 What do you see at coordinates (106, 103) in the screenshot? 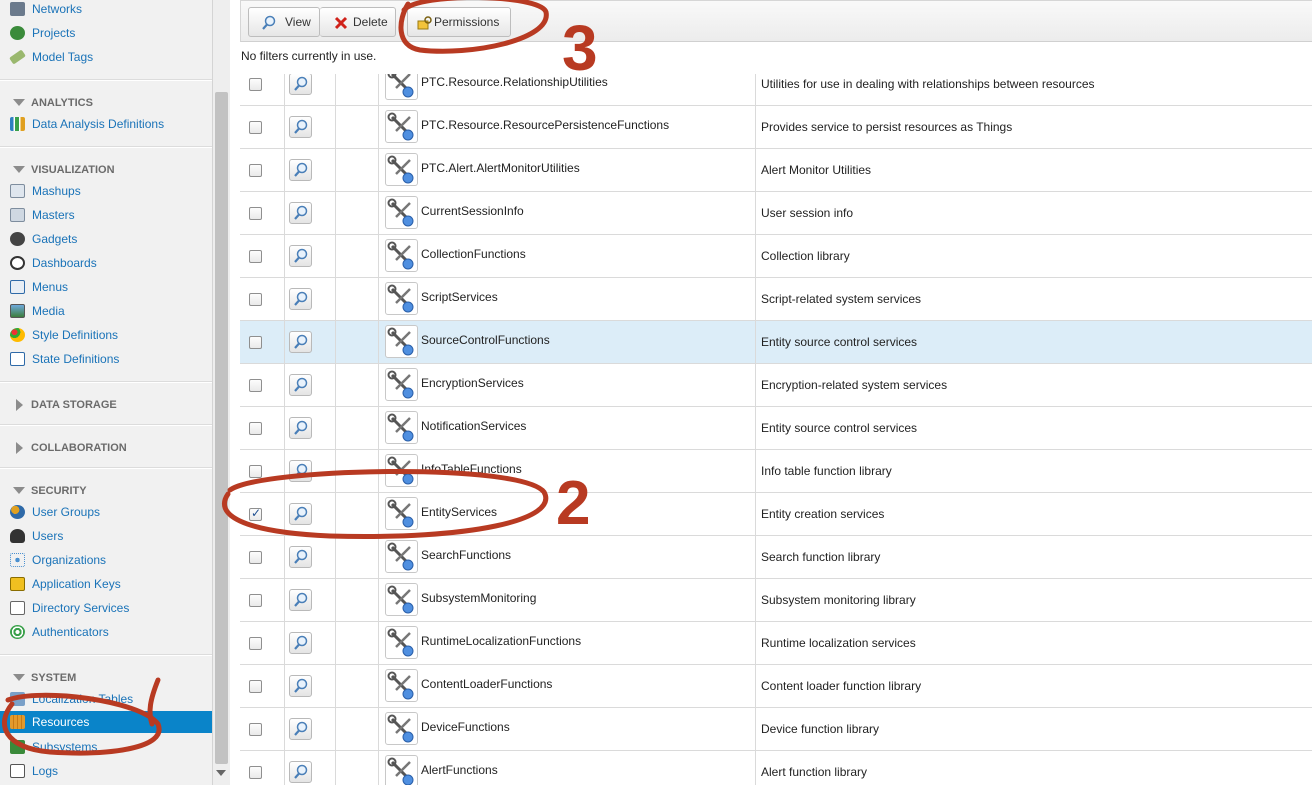
I see `section-header-analytics: ANALYTICS` at bounding box center [106, 103].